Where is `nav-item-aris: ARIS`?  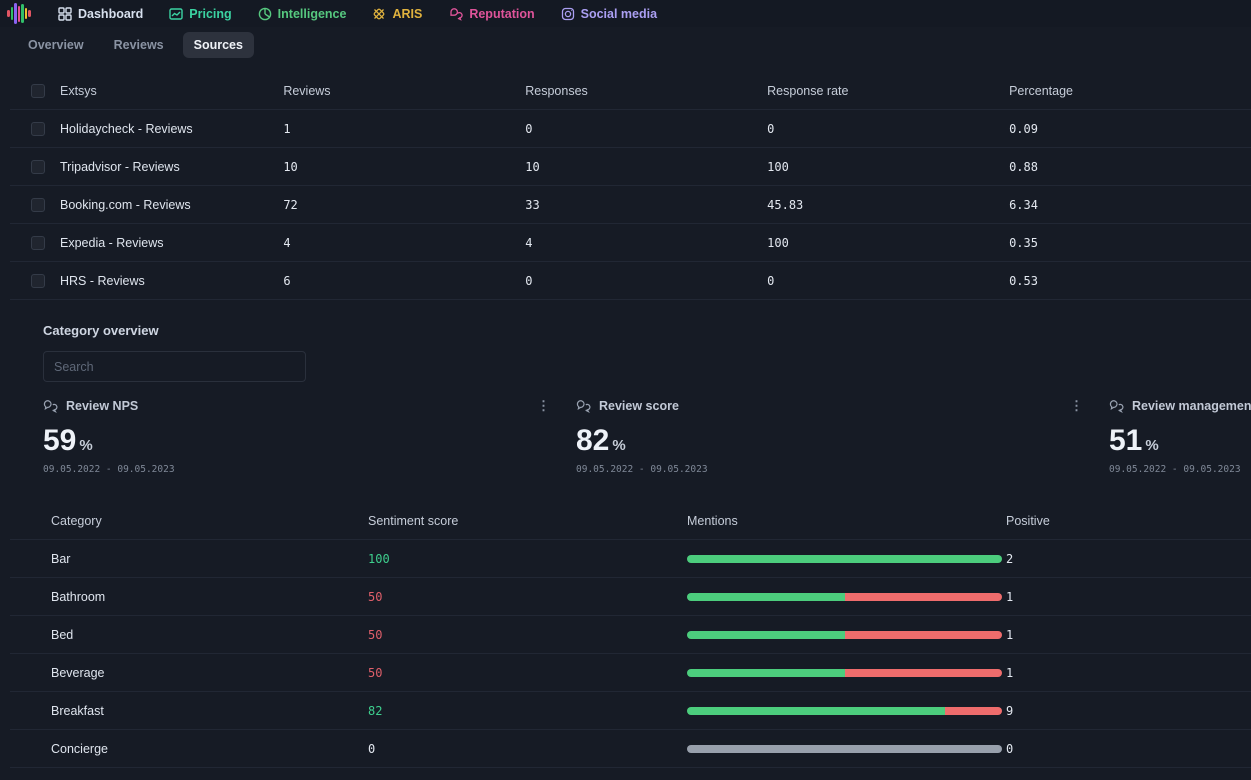
nav-item-aris: ARIS is located at coordinates (397, 14).